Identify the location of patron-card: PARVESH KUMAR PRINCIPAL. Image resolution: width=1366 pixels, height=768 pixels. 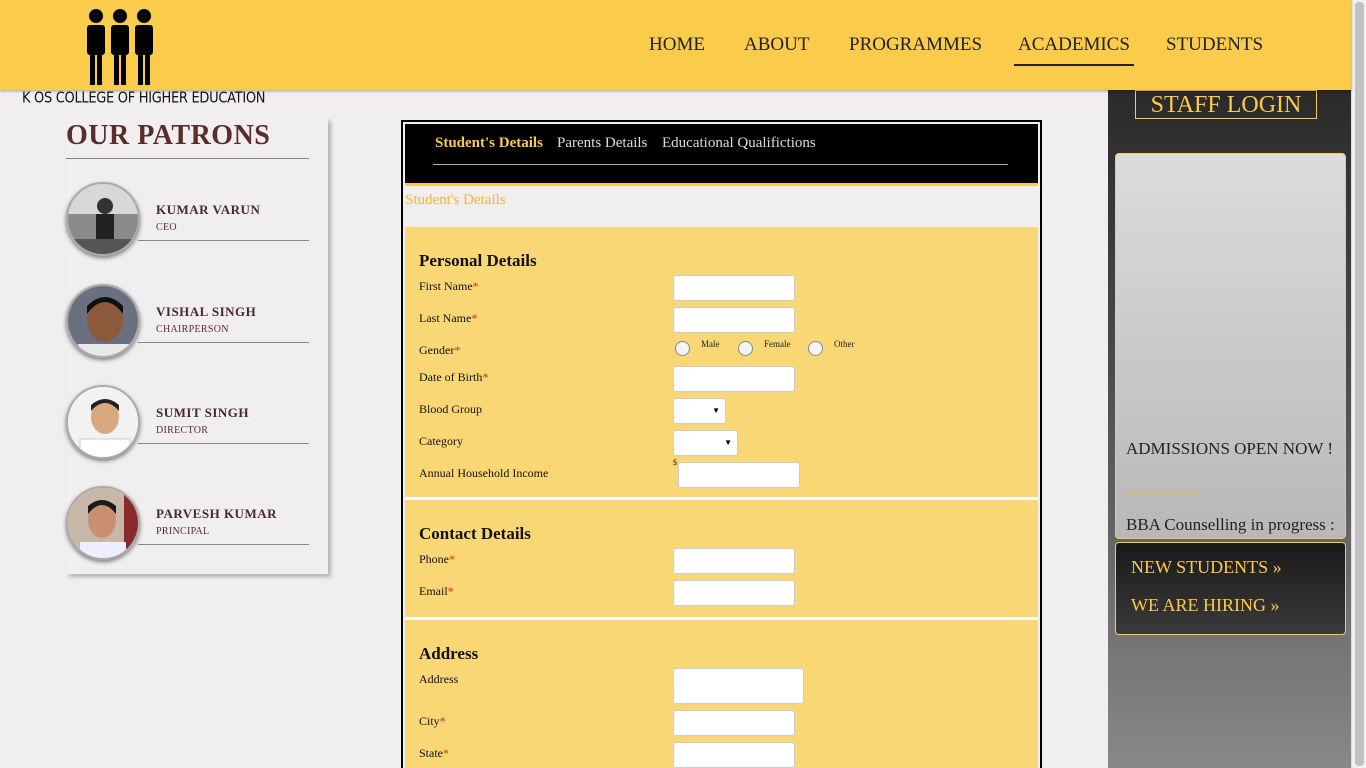
(196, 526).